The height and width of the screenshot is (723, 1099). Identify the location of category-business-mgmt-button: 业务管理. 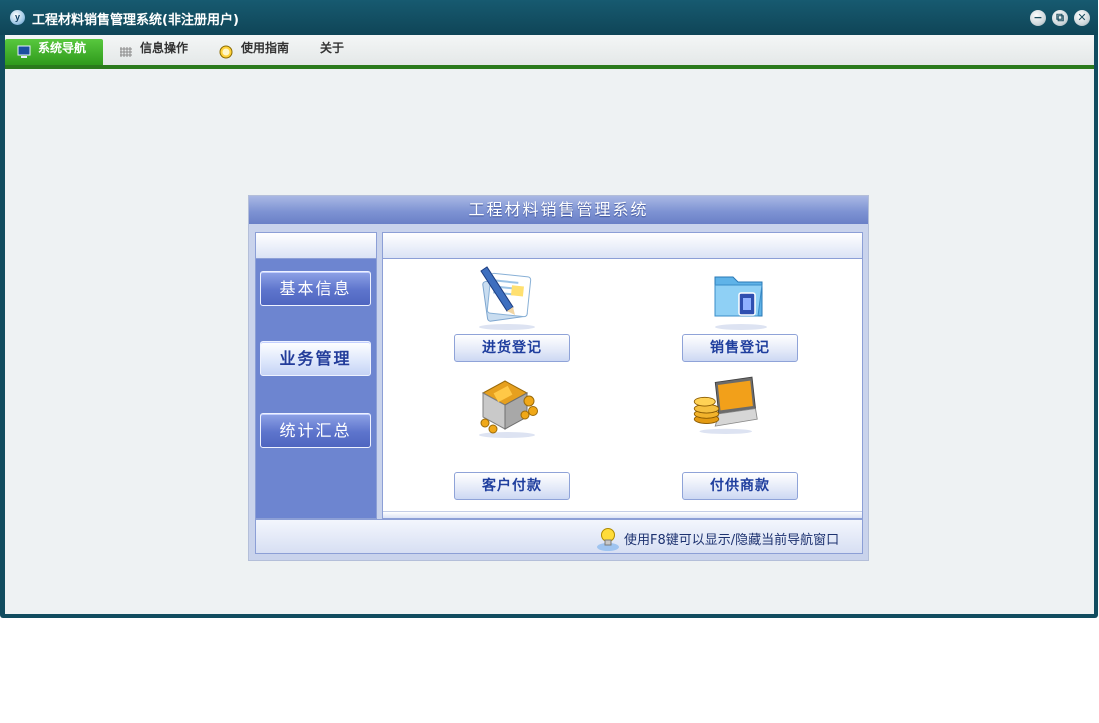
(315, 358).